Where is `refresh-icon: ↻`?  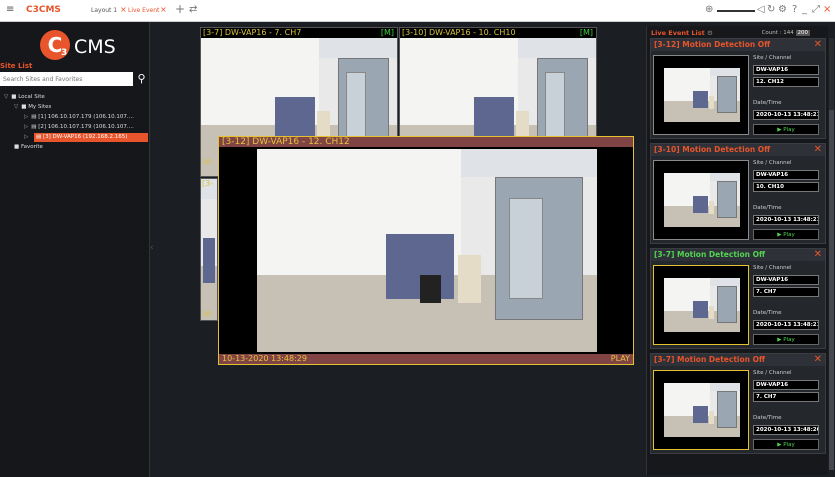
refresh-icon: ↻ is located at coordinates (771, 9).